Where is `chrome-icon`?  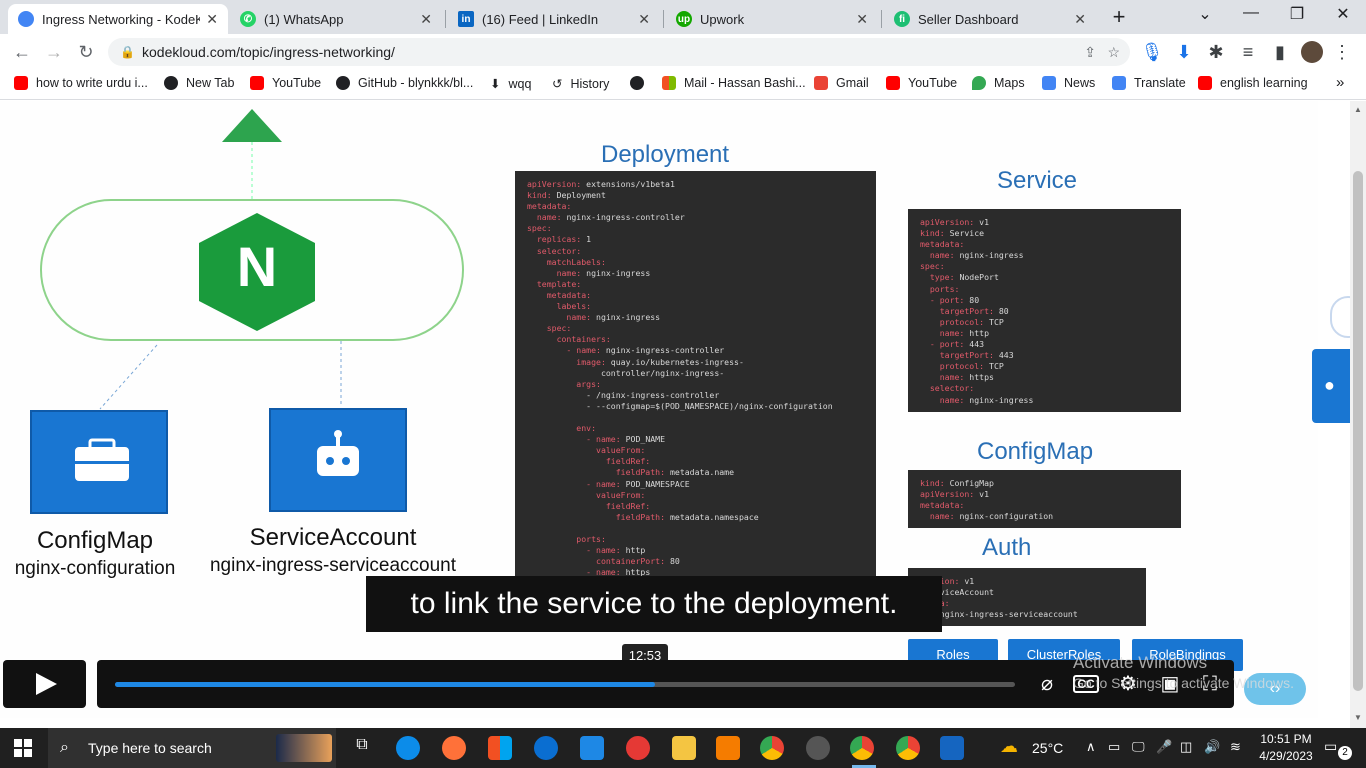 chrome-icon is located at coordinates (772, 748).